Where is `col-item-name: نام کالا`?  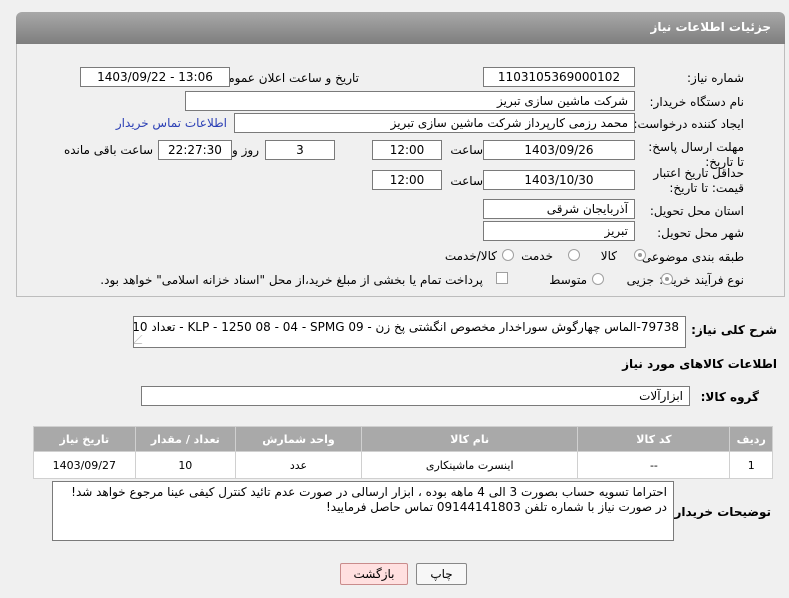 col-item-name: نام کالا is located at coordinates (469, 439).